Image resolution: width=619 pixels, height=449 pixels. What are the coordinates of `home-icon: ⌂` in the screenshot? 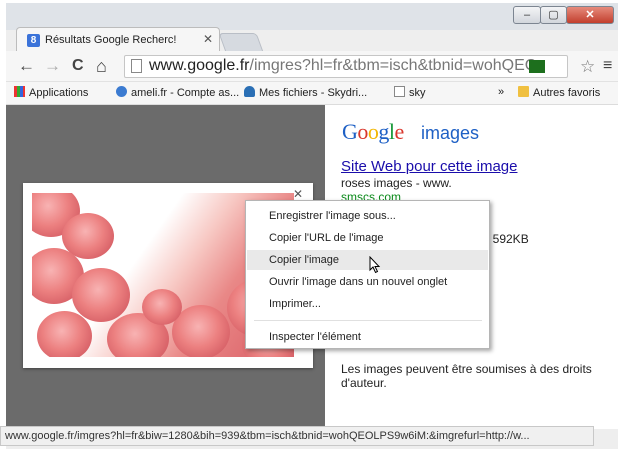 It's located at (101, 66).